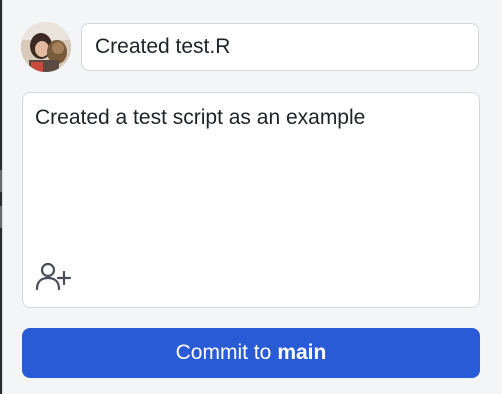 The height and width of the screenshot is (394, 502). I want to click on commit-button: Commit to main, so click(251, 353).